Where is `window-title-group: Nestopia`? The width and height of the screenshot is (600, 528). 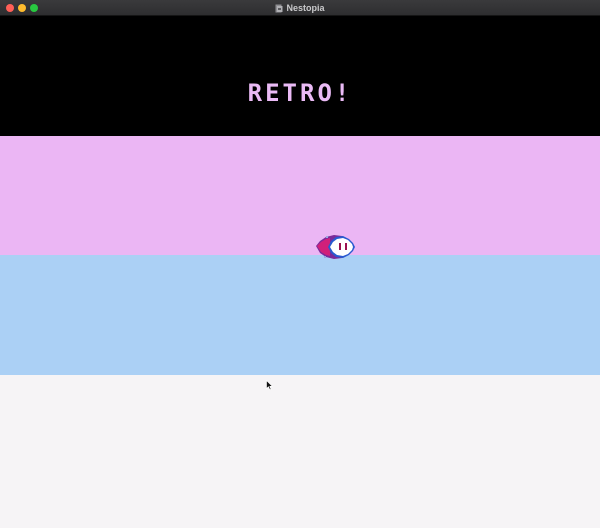
window-title-group: Nestopia is located at coordinates (300, 8).